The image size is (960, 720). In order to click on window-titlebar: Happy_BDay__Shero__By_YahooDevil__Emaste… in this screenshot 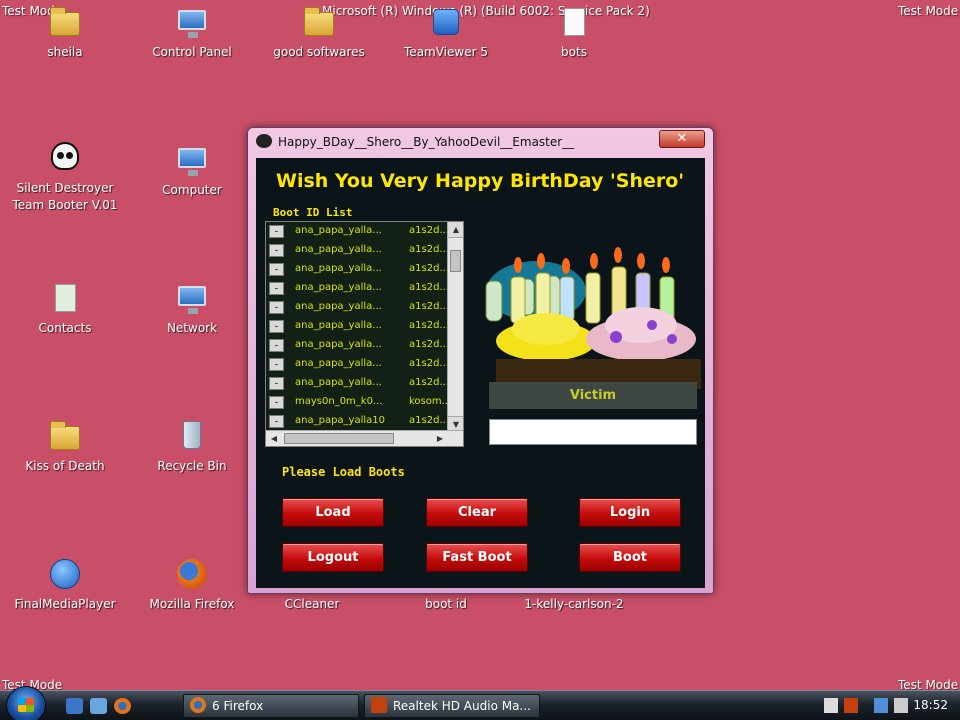, I will do `click(480, 142)`.